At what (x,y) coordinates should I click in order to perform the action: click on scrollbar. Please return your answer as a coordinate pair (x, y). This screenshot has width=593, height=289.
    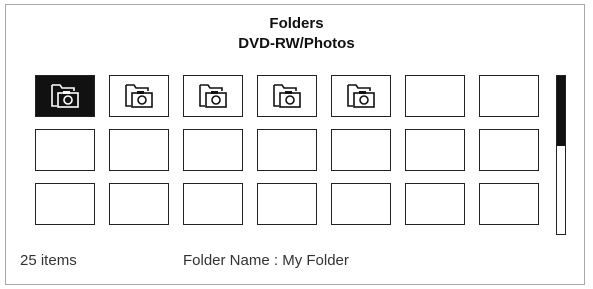
    Looking at the image, I should click on (561, 155).